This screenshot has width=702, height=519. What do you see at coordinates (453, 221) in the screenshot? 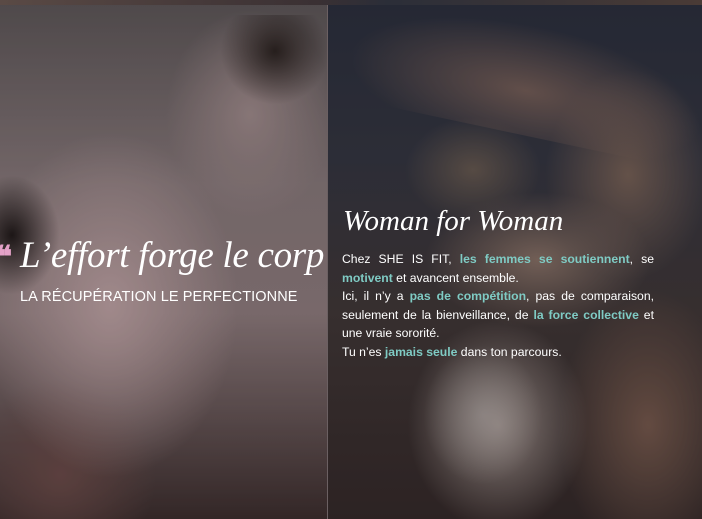
I see `section-title: Woman for Woman` at bounding box center [453, 221].